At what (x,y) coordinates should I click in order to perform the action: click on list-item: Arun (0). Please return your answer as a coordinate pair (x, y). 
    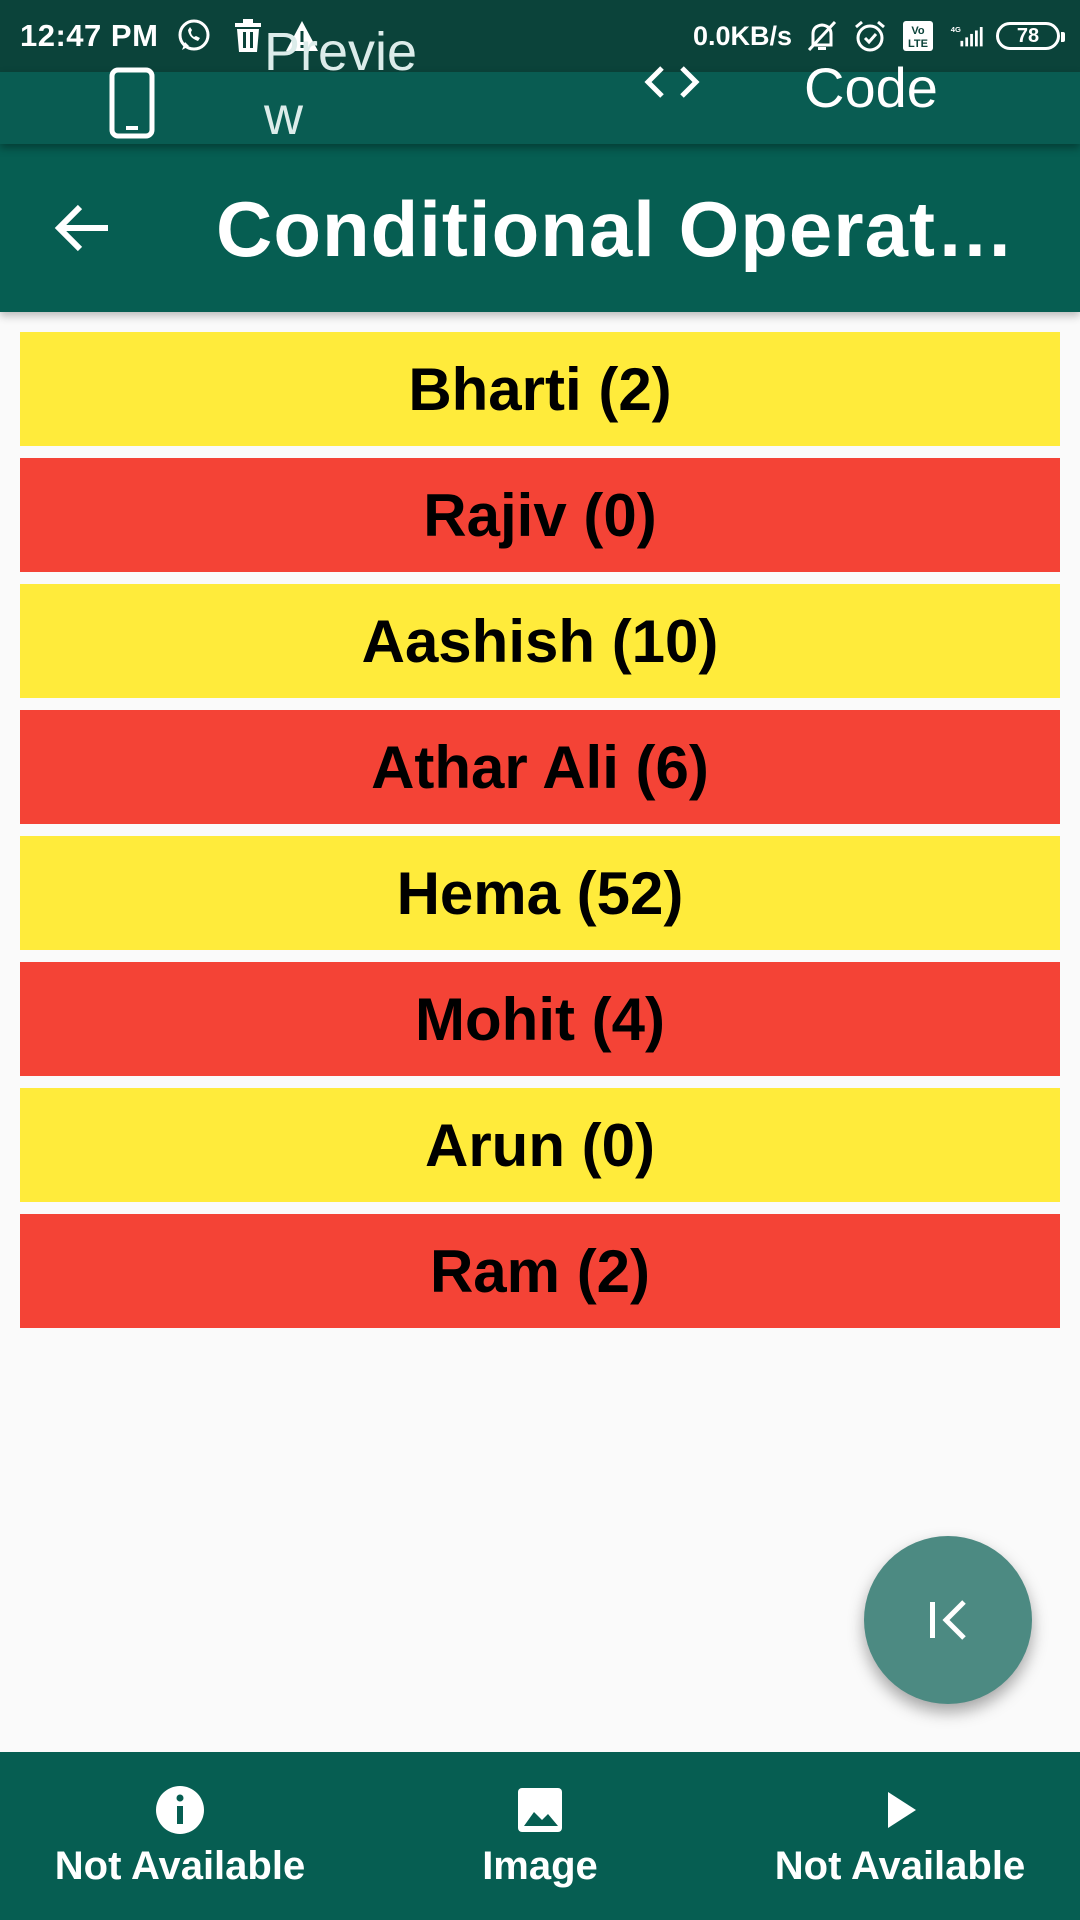
    Looking at the image, I should click on (540, 1145).